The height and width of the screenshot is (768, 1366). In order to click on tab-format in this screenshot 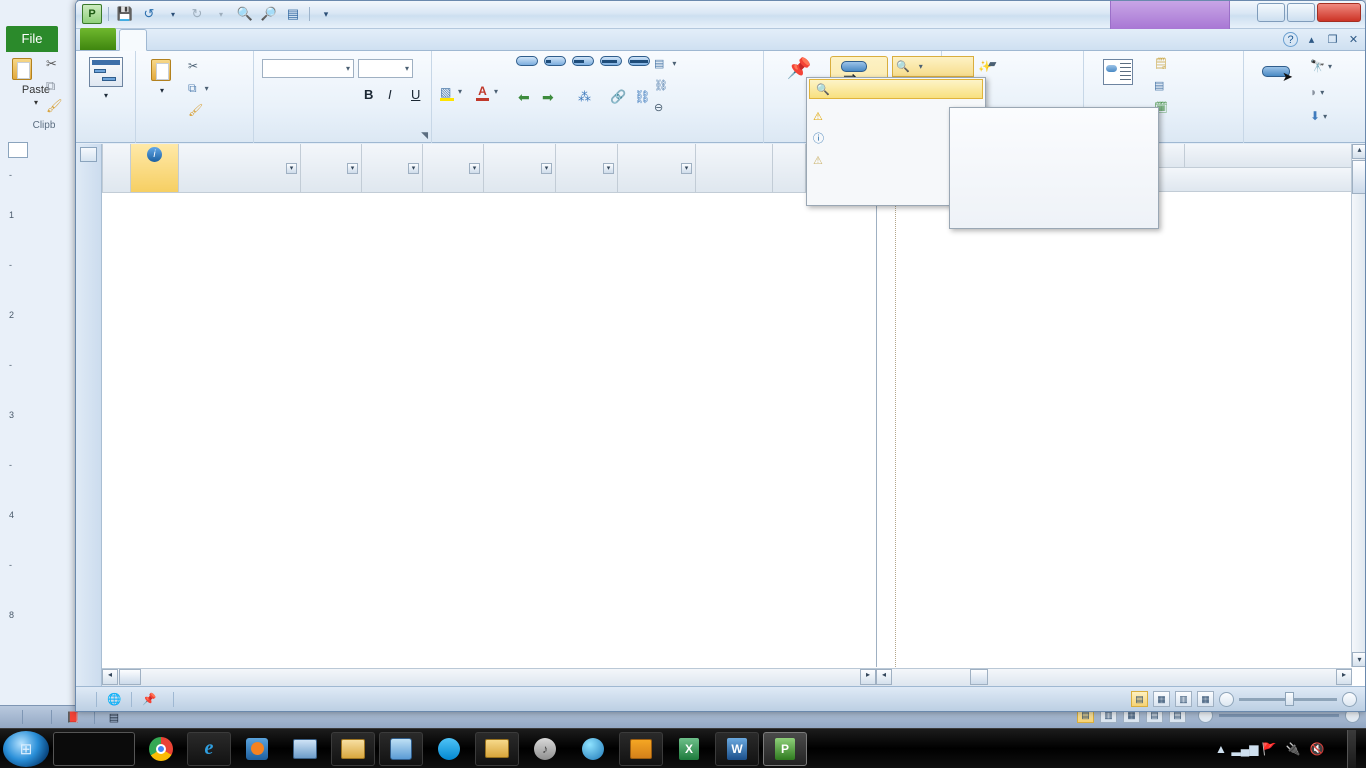, I will do `click(378, 39)`.